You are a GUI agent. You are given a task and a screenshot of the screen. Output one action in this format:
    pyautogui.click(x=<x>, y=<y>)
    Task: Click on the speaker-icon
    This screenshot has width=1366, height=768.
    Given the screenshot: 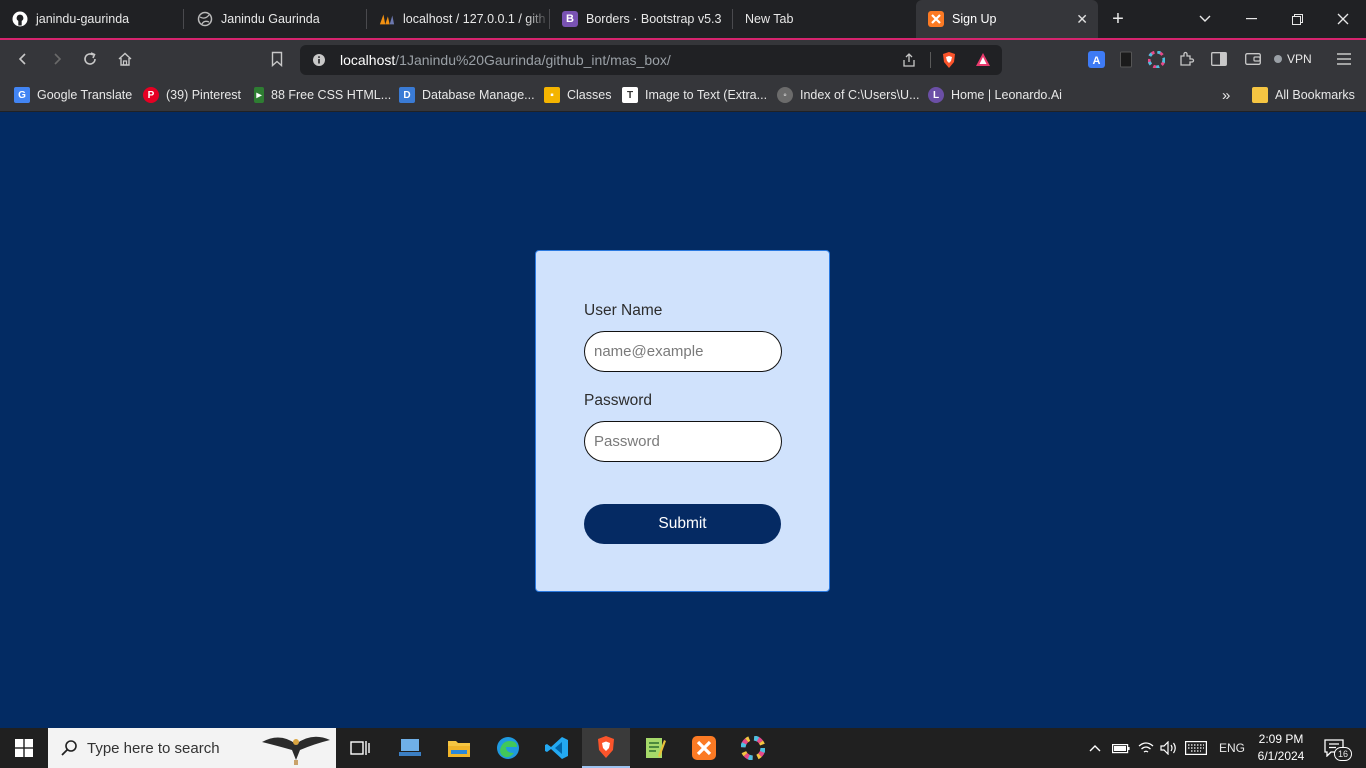 What is the action you would take?
    pyautogui.click(x=1168, y=748)
    